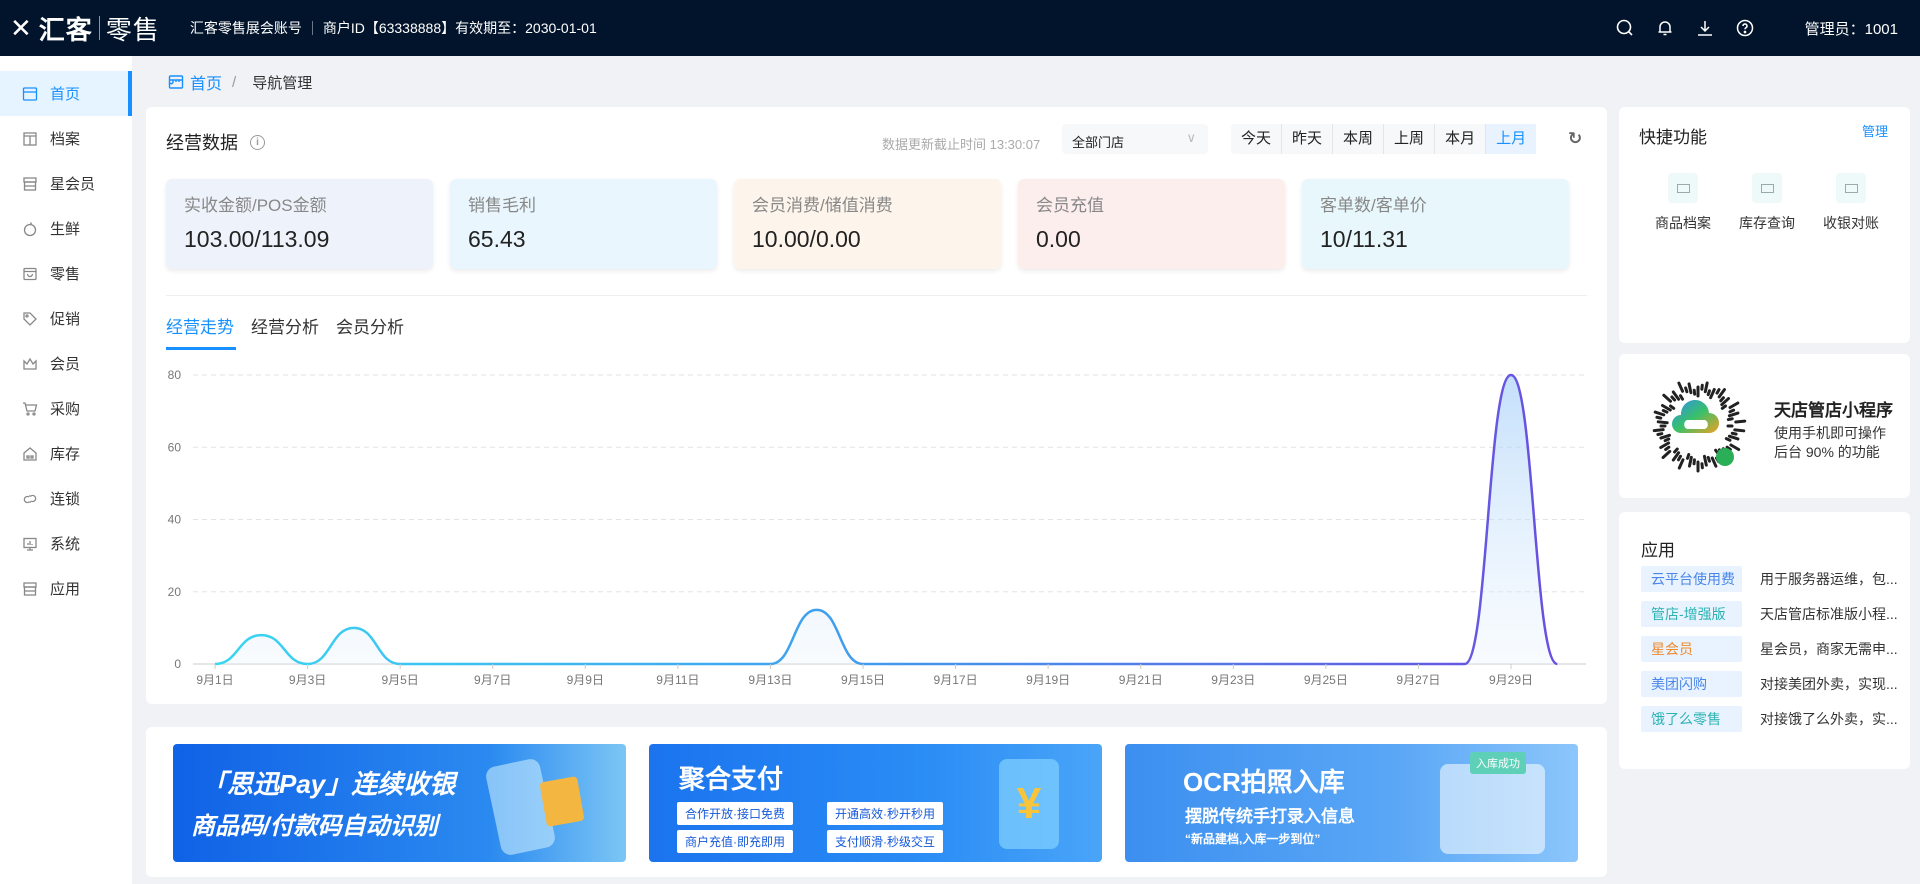  Describe the element at coordinates (1851, 223) in the screenshot. I see `quick-item-label: 收银对账` at that location.